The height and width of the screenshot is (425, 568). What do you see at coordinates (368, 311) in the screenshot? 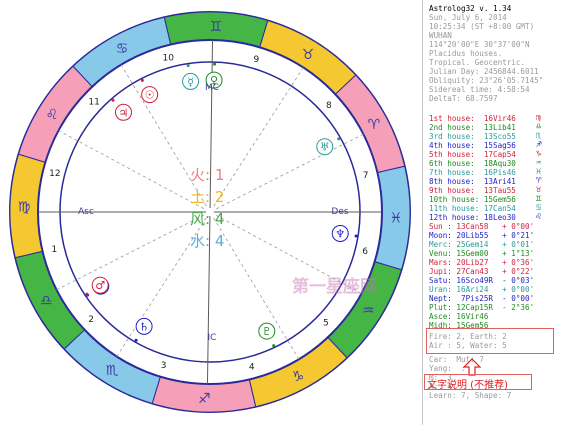
I see `zodiac-sign-icon: ♒` at bounding box center [368, 311].